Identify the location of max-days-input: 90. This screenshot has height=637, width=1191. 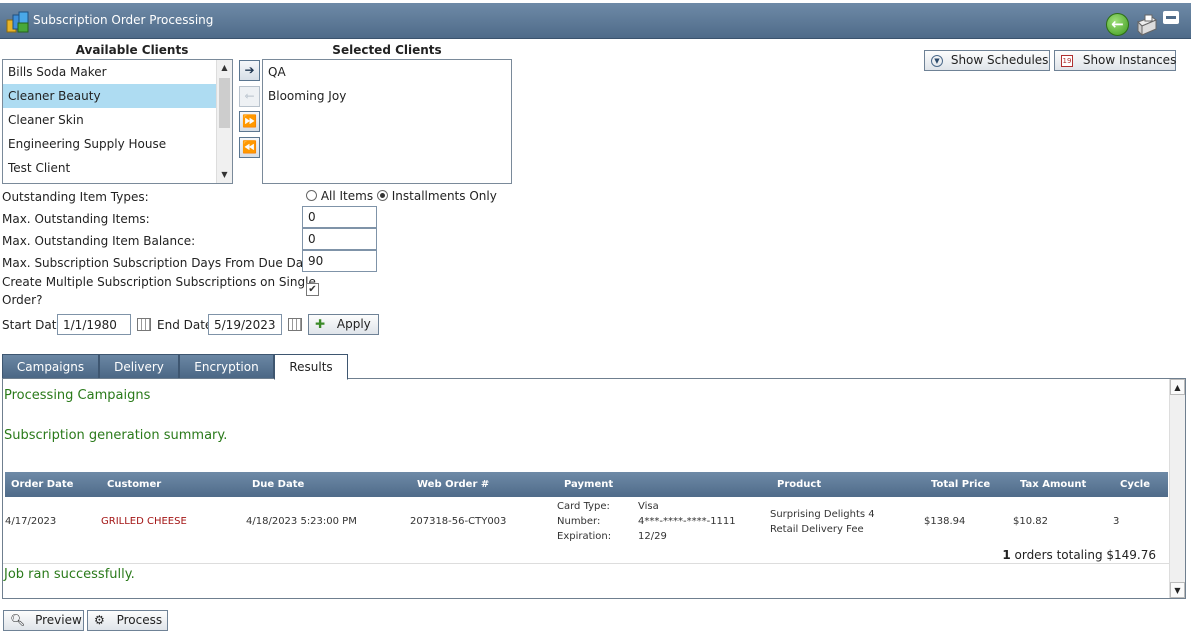
(339, 261).